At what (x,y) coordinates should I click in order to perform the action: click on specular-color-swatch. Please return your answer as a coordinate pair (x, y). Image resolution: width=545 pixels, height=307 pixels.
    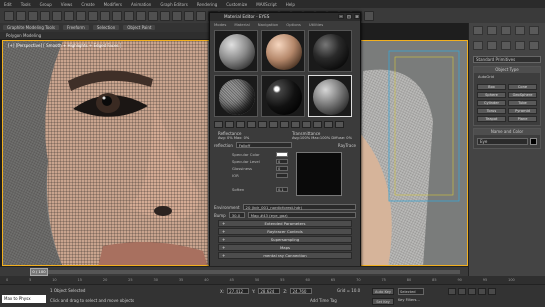
    Looking at the image, I should click on (282, 154).